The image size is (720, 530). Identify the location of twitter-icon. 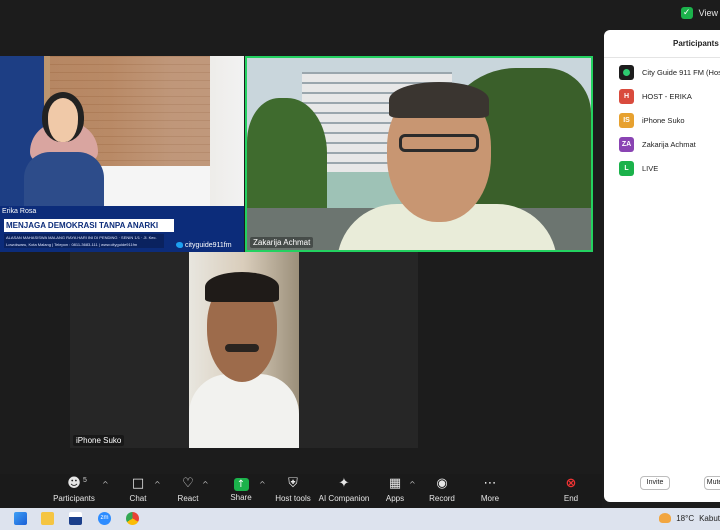
(179, 245).